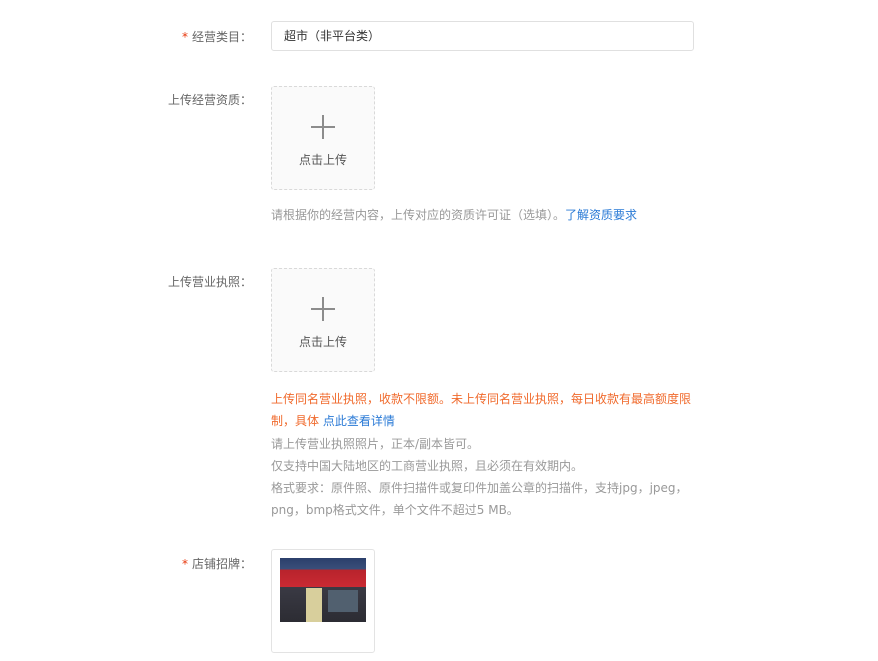 The image size is (878, 661). What do you see at coordinates (209, 100) in the screenshot?
I see `qualification-label: 上传经营资质：` at bounding box center [209, 100].